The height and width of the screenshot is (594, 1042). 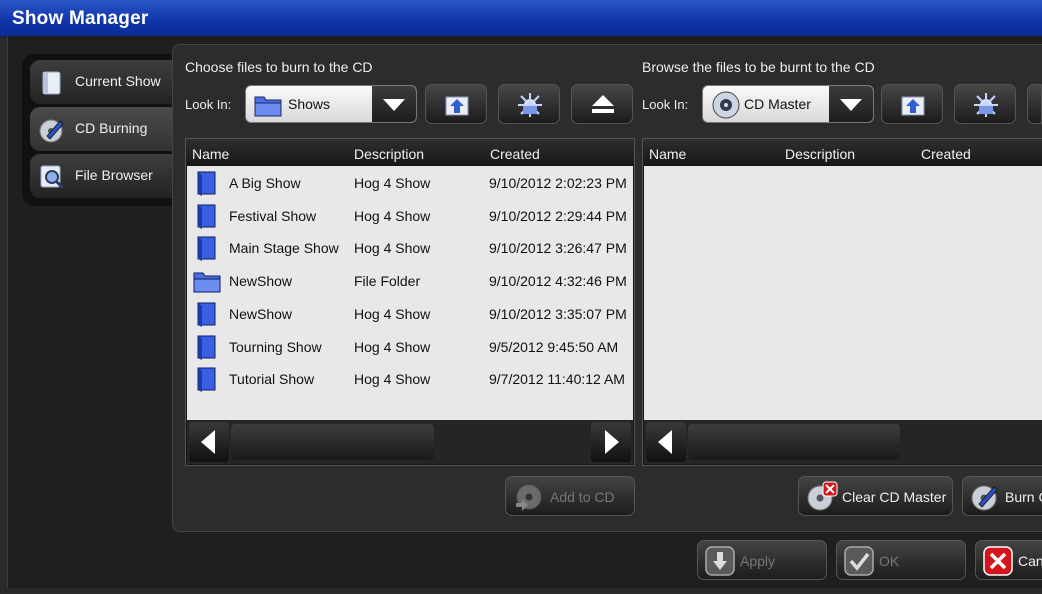 What do you see at coordinates (521, 18) in the screenshot?
I see `title-bar: Show Manager` at bounding box center [521, 18].